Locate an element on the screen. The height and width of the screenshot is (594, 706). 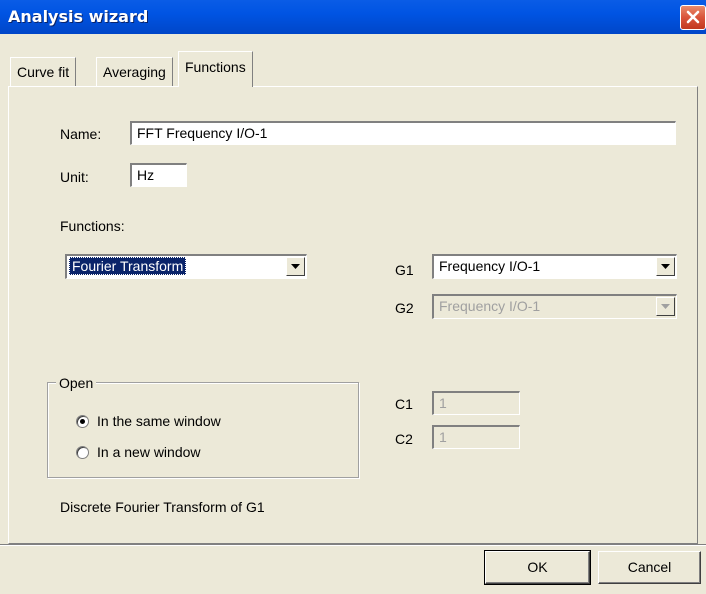
tab-averaging: Averaging is located at coordinates (134, 72).